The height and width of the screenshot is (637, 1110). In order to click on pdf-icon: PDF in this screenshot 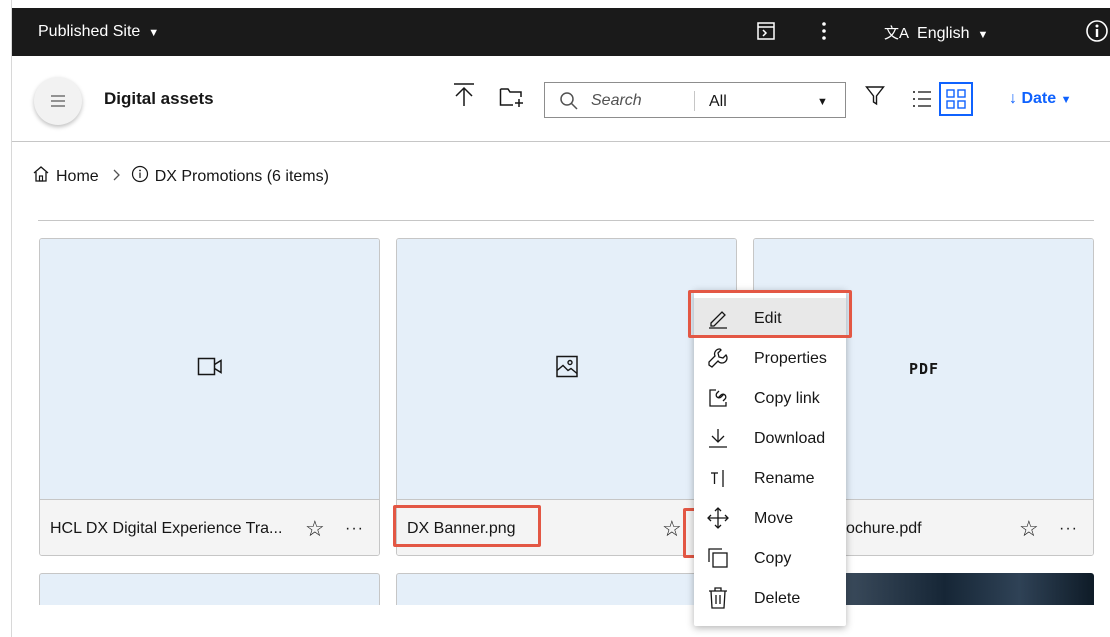, I will do `click(924, 369)`.